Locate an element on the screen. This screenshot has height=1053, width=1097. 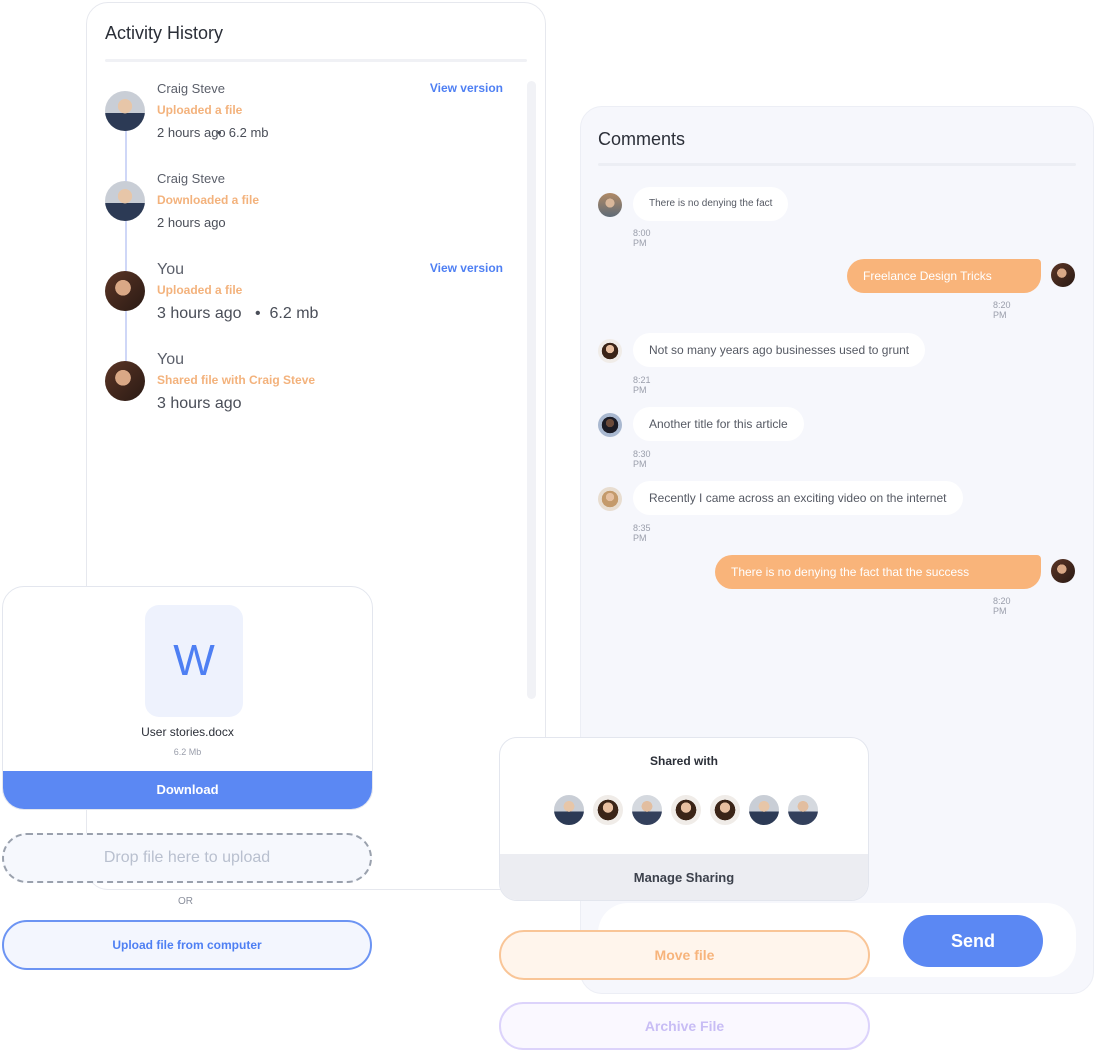
shared-with-title: Shared with is located at coordinates (683, 761).